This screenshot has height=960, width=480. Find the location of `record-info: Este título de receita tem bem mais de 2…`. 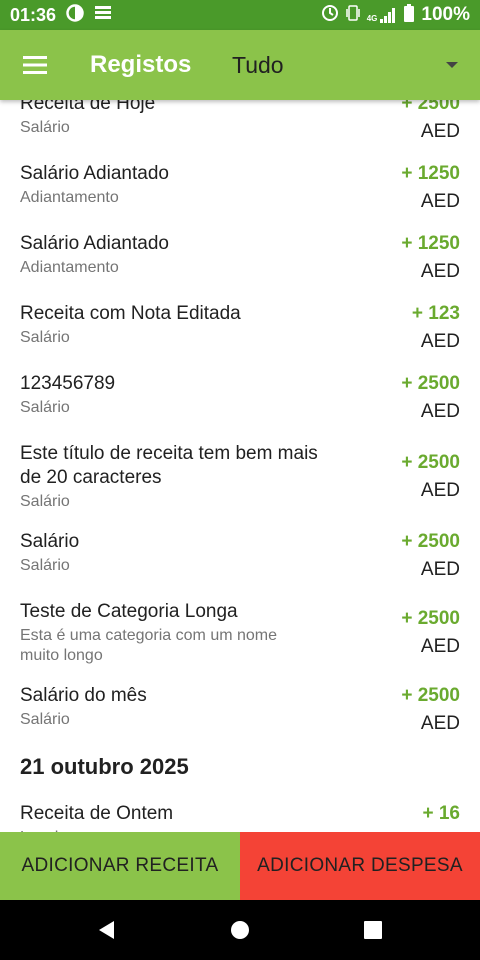

record-info: Este título de receita tem bem mais de 2… is located at coordinates (190, 477).